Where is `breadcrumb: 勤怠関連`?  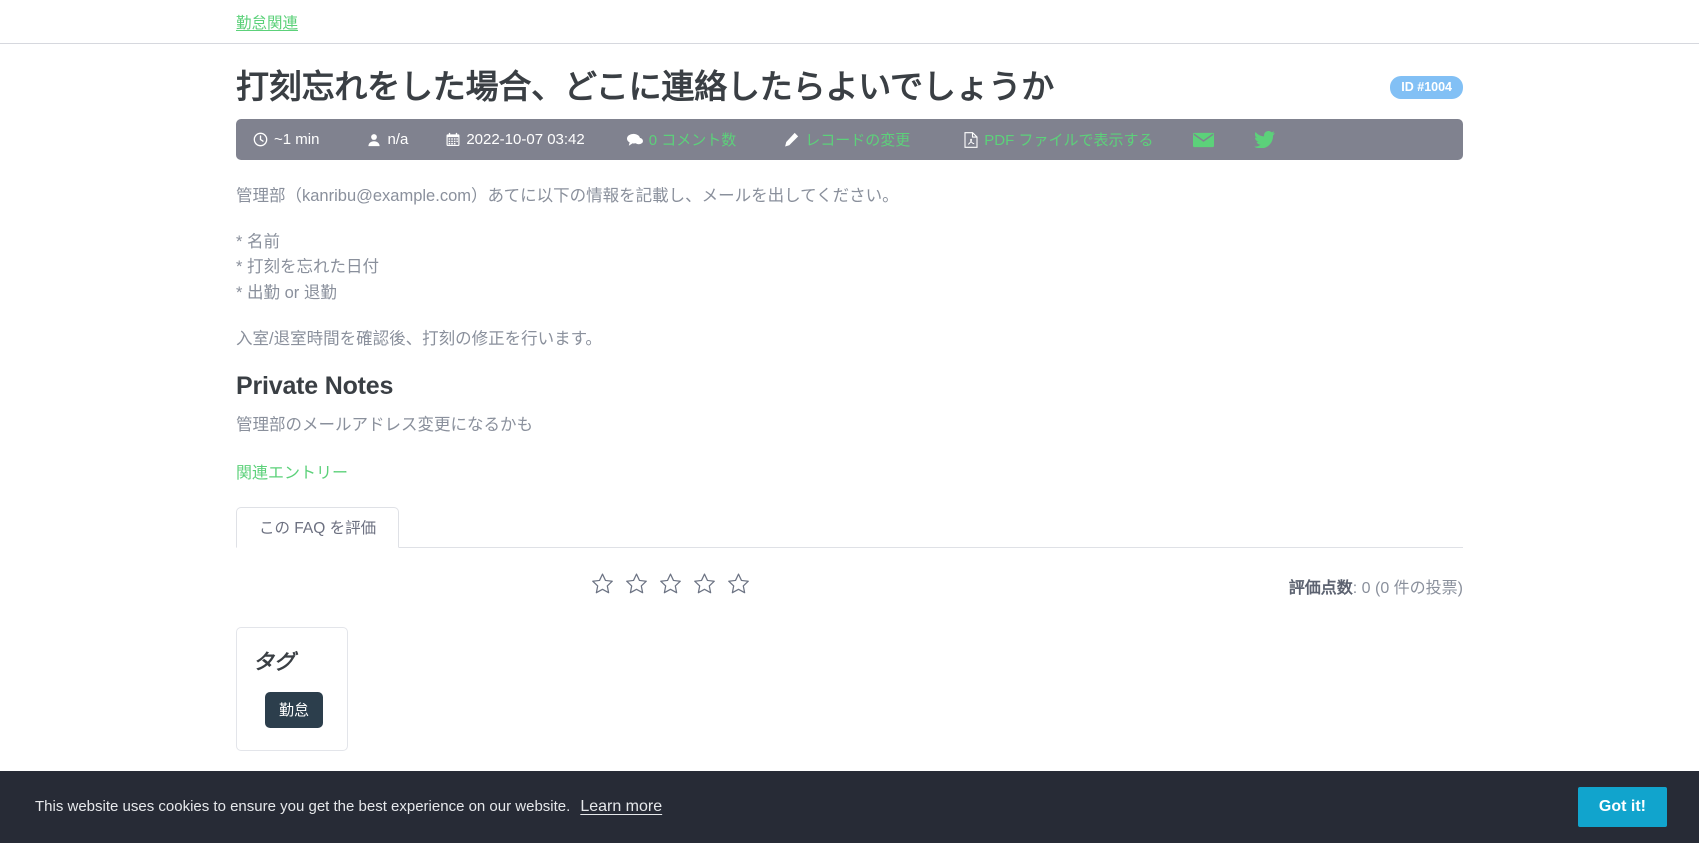 breadcrumb: 勤怠関連 is located at coordinates (849, 22).